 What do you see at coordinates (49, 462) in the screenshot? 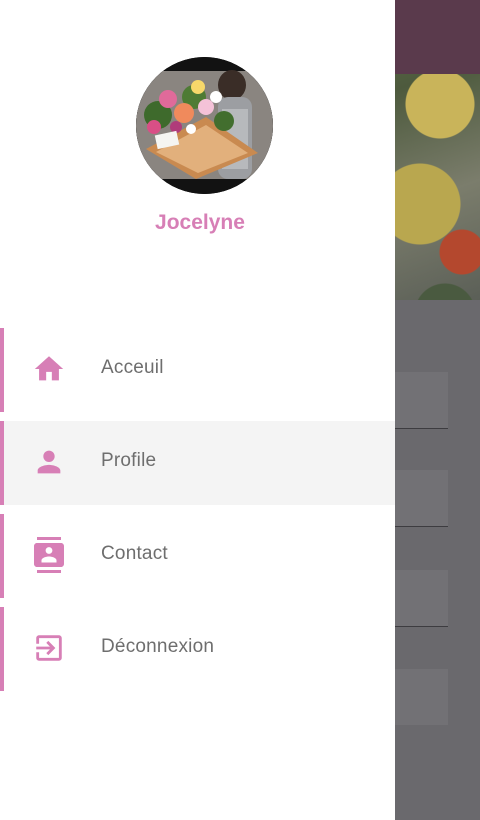
I see `person-icon` at bounding box center [49, 462].